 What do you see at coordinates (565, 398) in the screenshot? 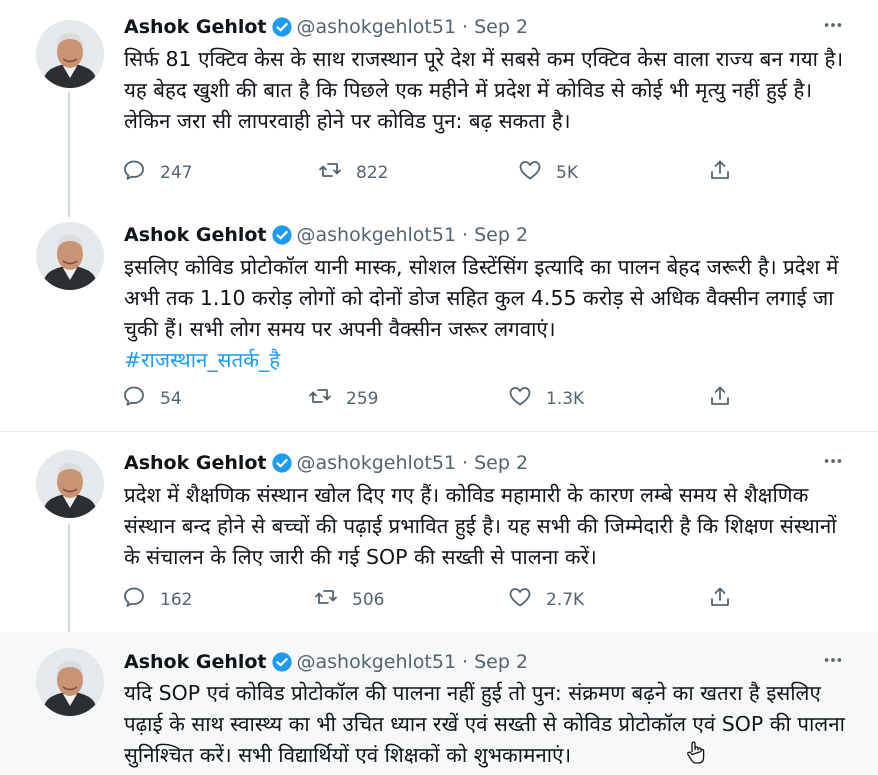
I see `like-count: 1.3K` at bounding box center [565, 398].